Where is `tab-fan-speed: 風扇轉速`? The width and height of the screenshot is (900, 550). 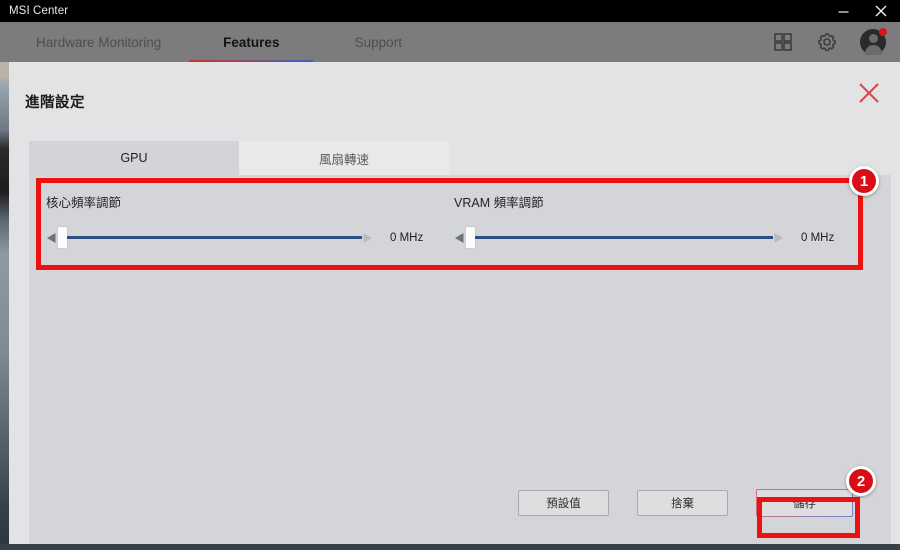 tab-fan-speed: 風扇轉速 is located at coordinates (344, 158).